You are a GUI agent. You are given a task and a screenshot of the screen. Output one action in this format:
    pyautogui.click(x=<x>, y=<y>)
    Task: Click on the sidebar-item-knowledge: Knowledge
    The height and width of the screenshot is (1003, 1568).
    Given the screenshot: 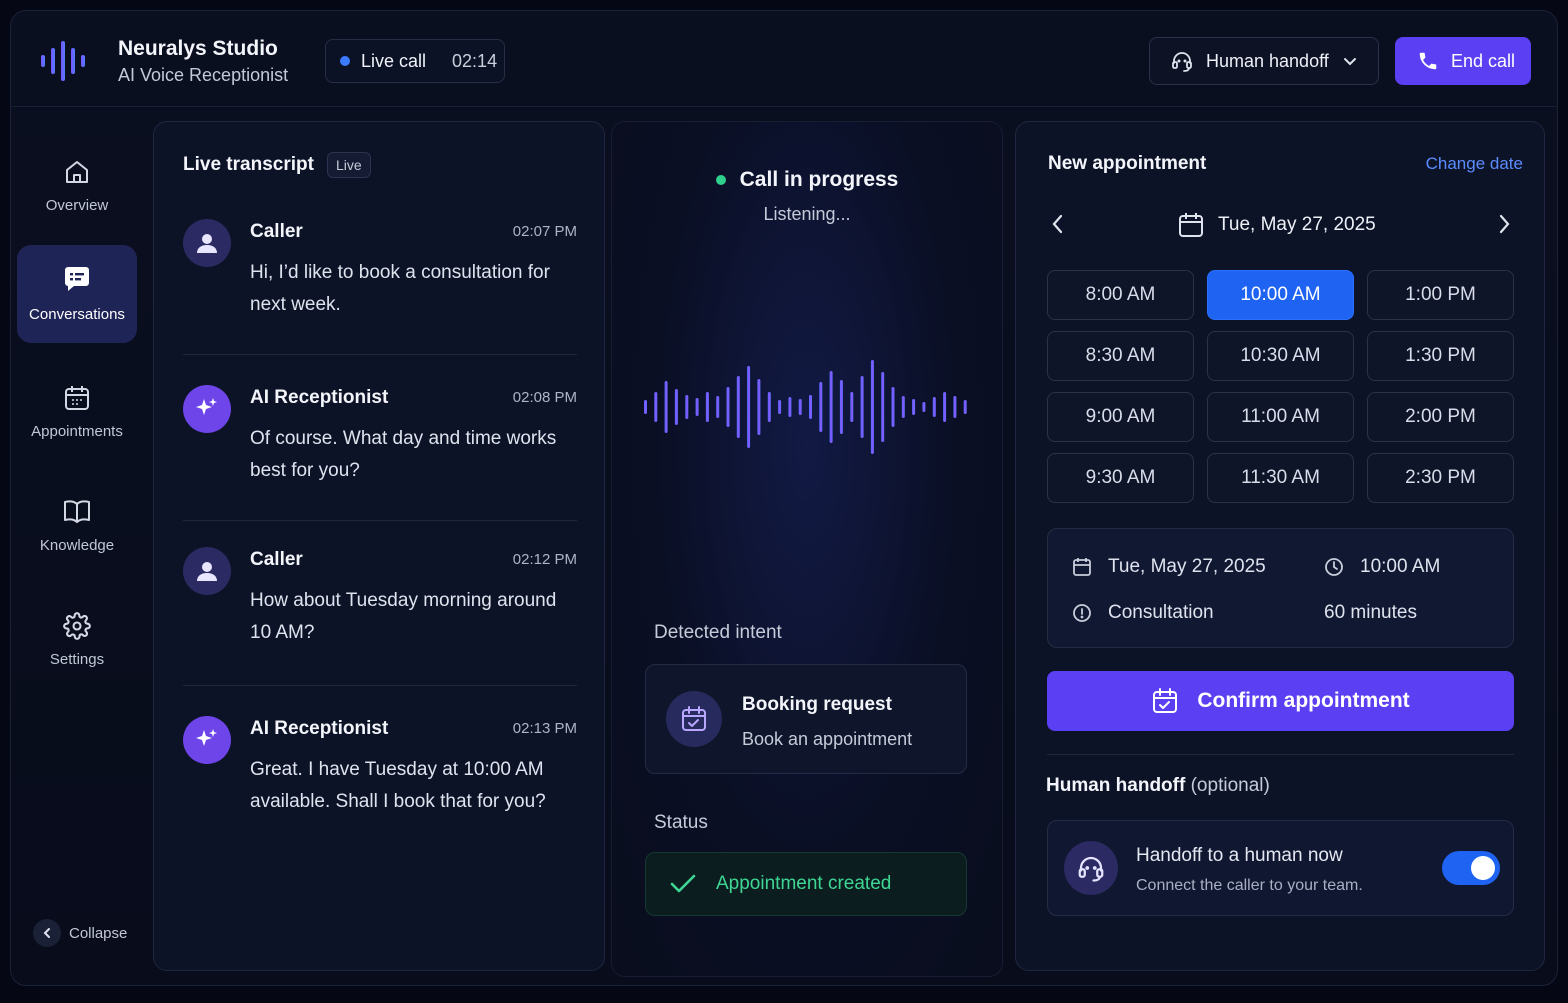 What is the action you would take?
    pyautogui.click(x=77, y=526)
    